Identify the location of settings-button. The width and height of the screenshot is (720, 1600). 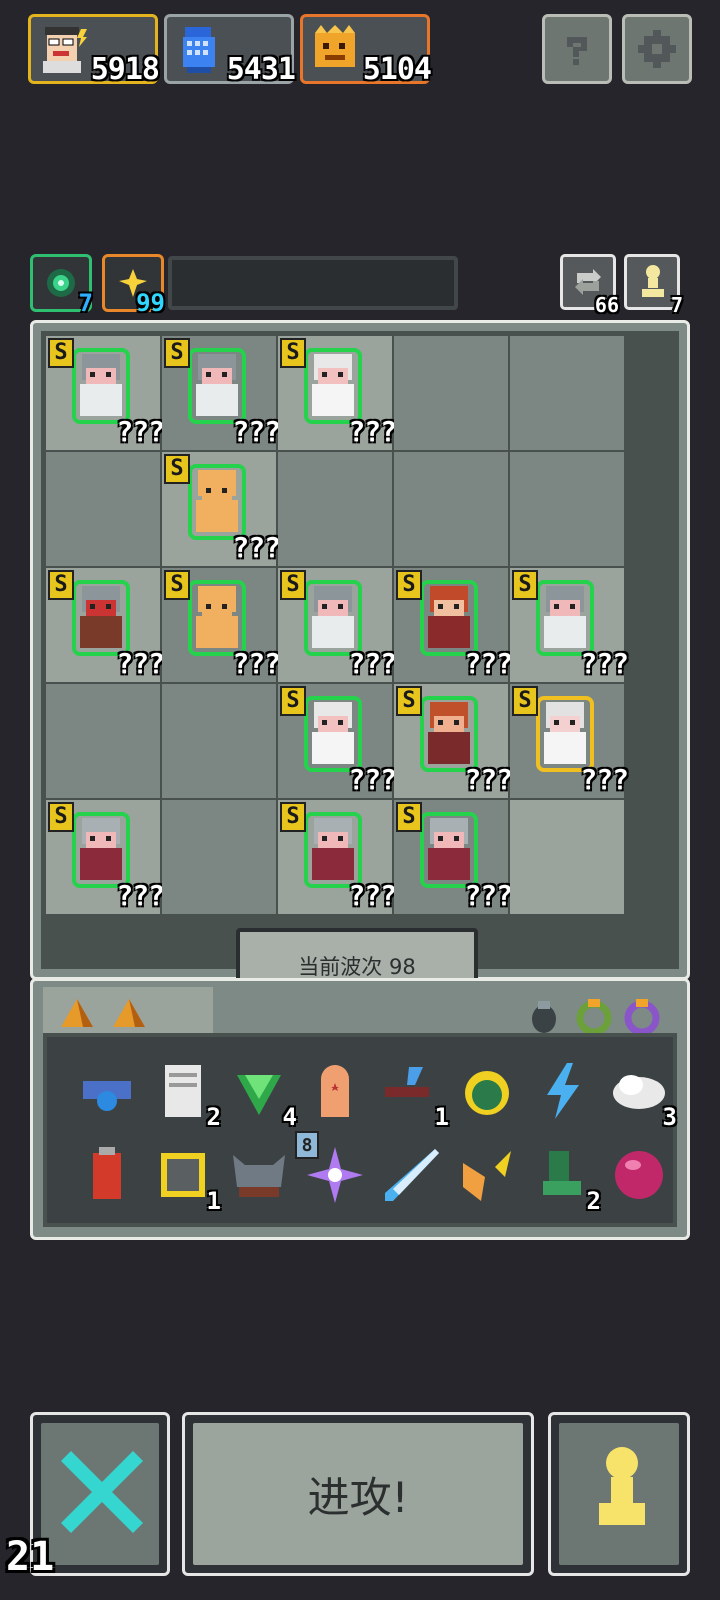
(657, 49).